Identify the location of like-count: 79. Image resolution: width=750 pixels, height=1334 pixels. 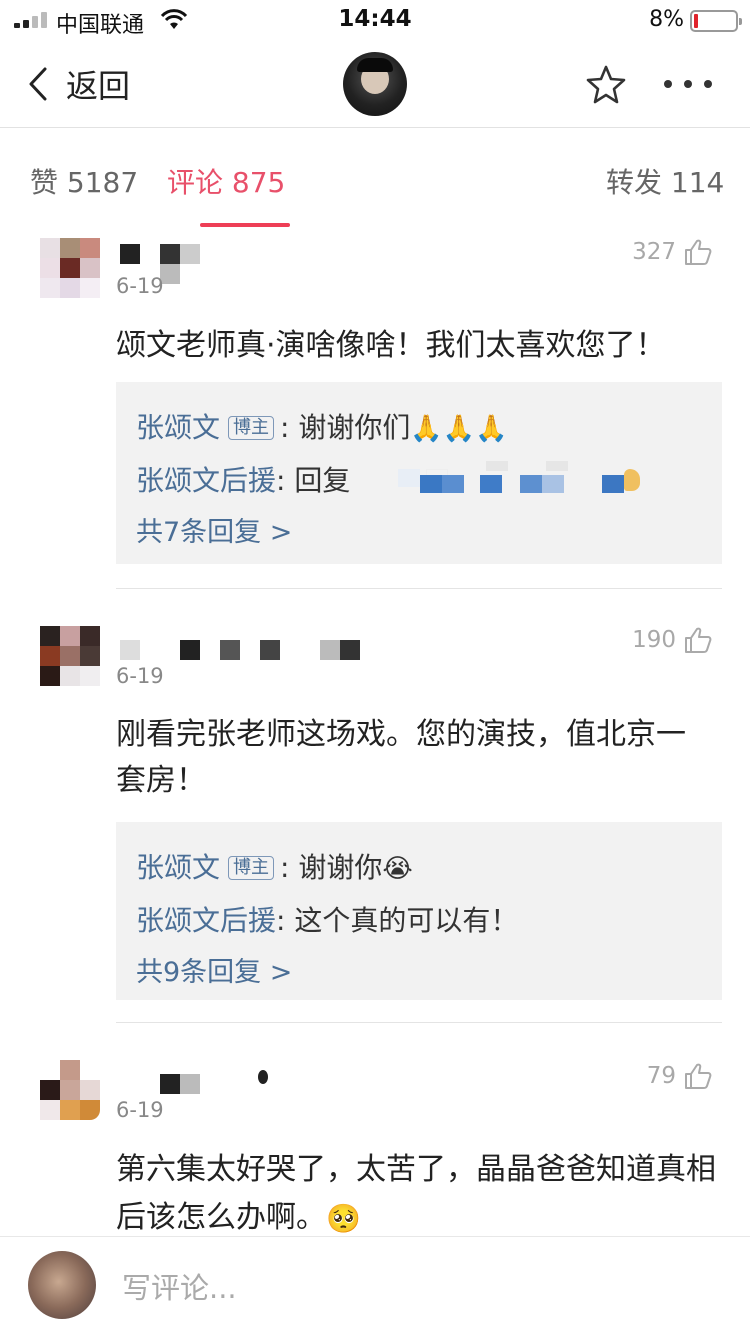
(679, 1076).